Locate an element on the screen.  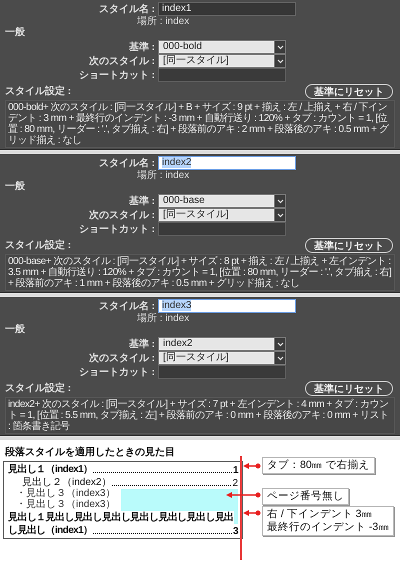
callout-label: ページ番号無し is located at coordinates (305, 496).